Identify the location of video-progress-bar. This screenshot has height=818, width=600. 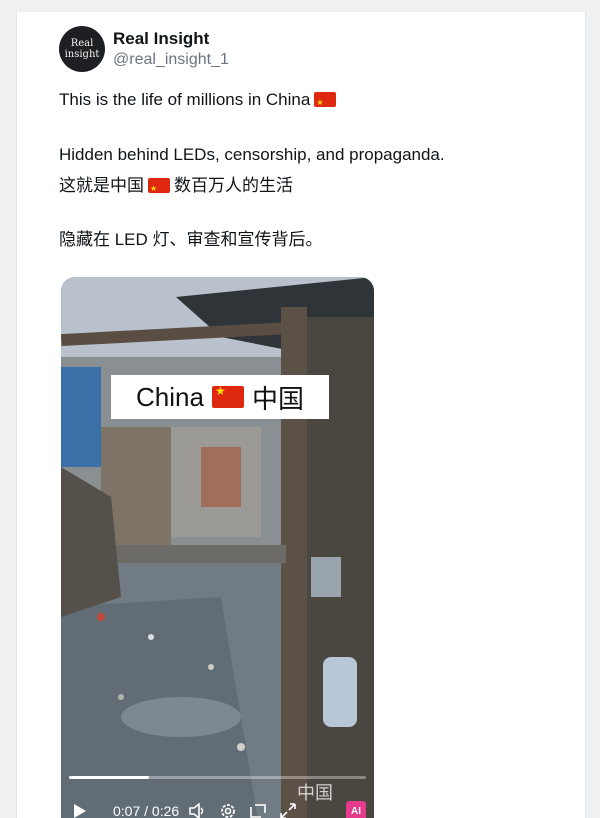
(217, 777).